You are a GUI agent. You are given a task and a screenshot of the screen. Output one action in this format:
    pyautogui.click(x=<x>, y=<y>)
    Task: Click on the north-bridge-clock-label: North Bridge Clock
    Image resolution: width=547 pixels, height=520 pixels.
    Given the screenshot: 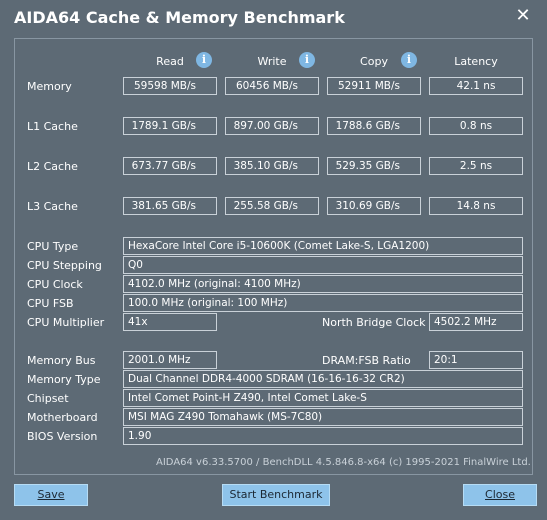 What is the action you would take?
    pyautogui.click(x=374, y=322)
    